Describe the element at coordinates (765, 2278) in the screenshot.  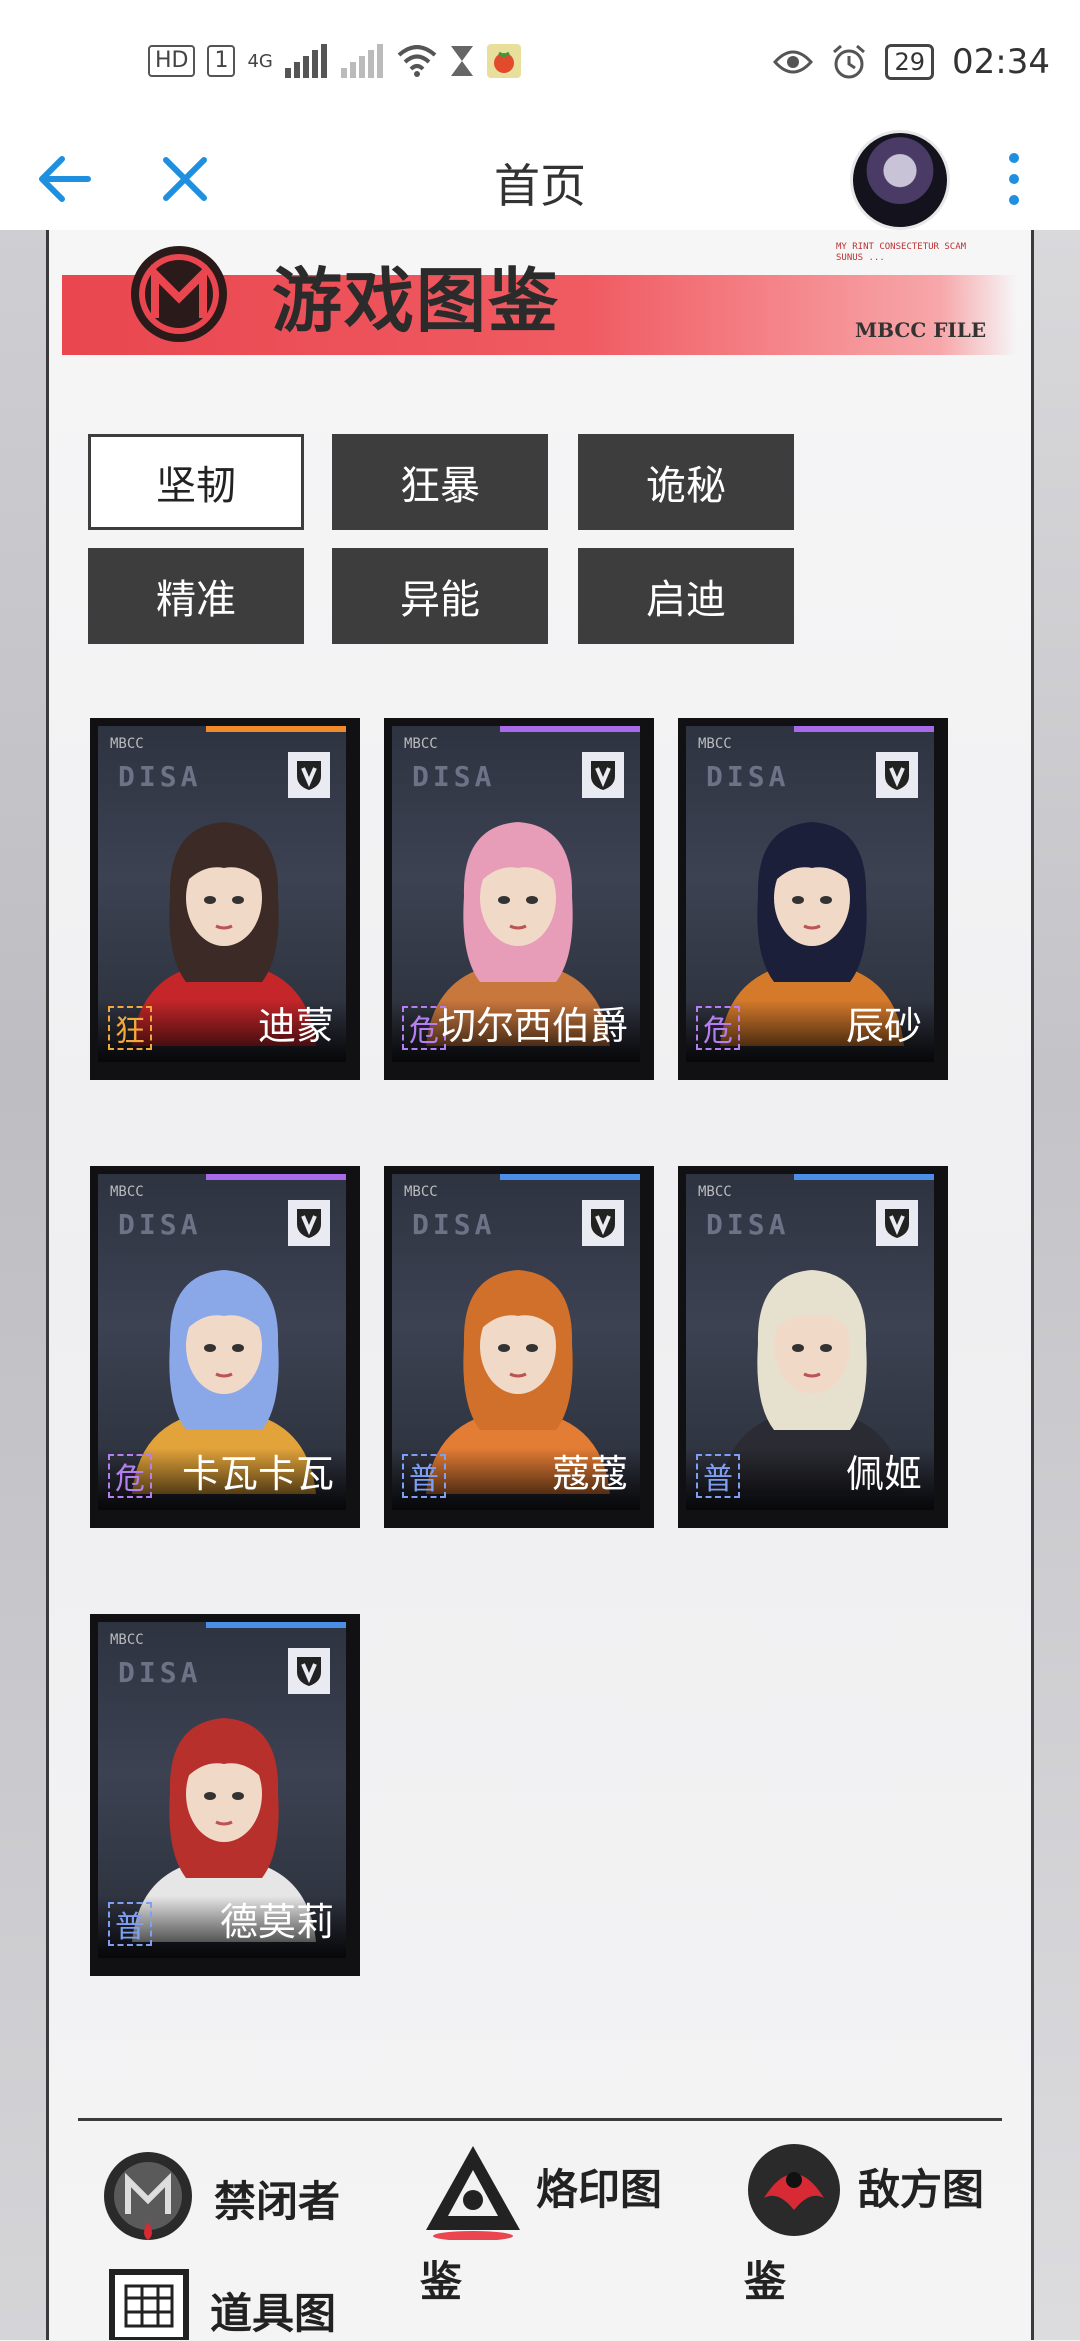
I see `nav-enemy-label-cont: 鉴` at that location.